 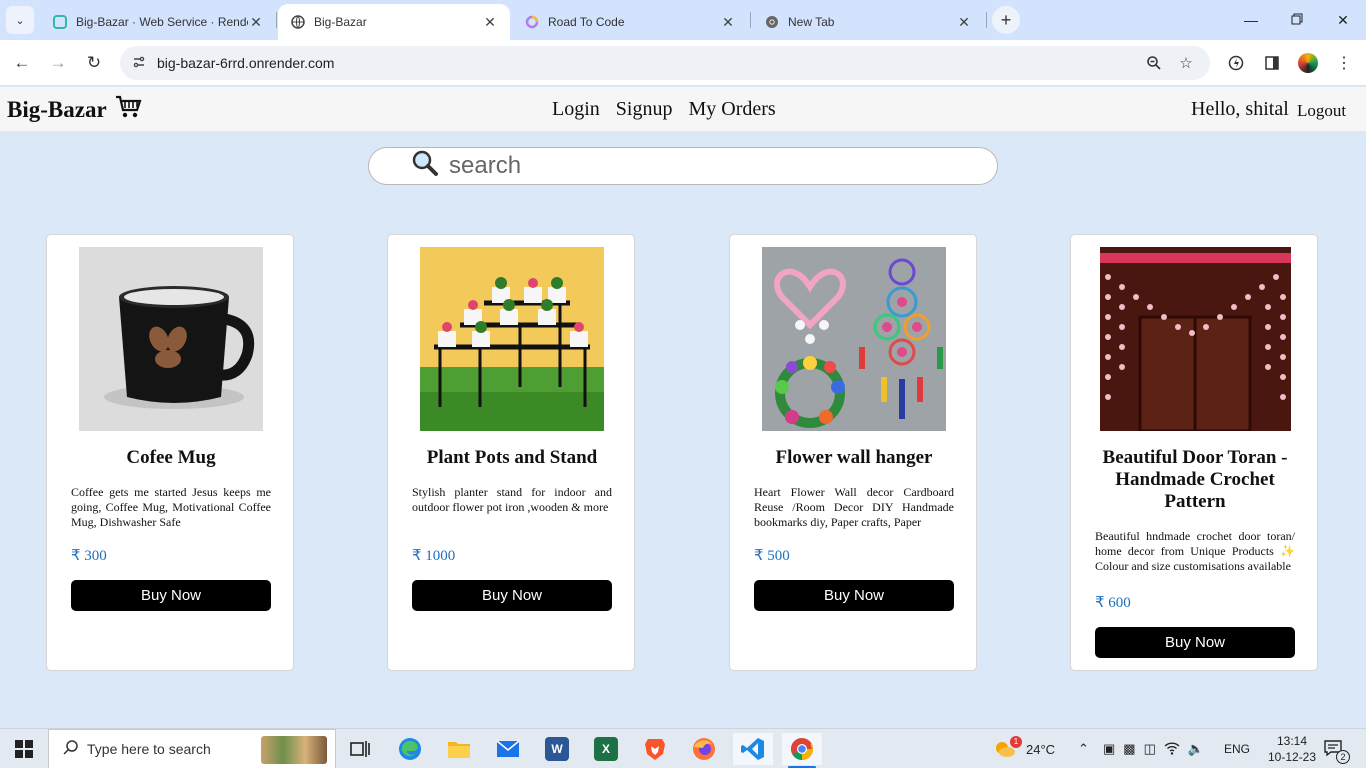 What do you see at coordinates (1150, 749) in the screenshot?
I see `battery-icon: ◫` at bounding box center [1150, 749].